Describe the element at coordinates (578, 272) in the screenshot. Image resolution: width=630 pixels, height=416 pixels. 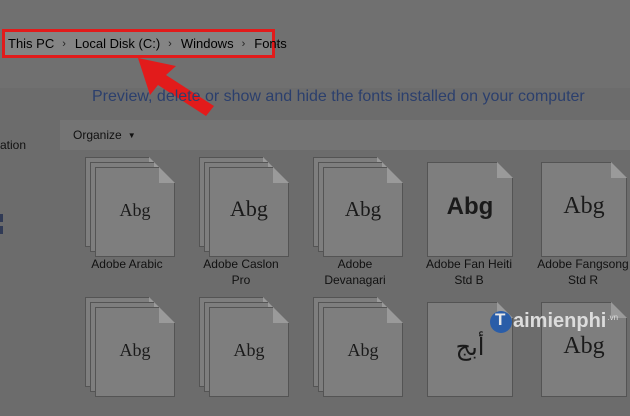
I see `font-name: Adobe Fangsong Std R` at that location.